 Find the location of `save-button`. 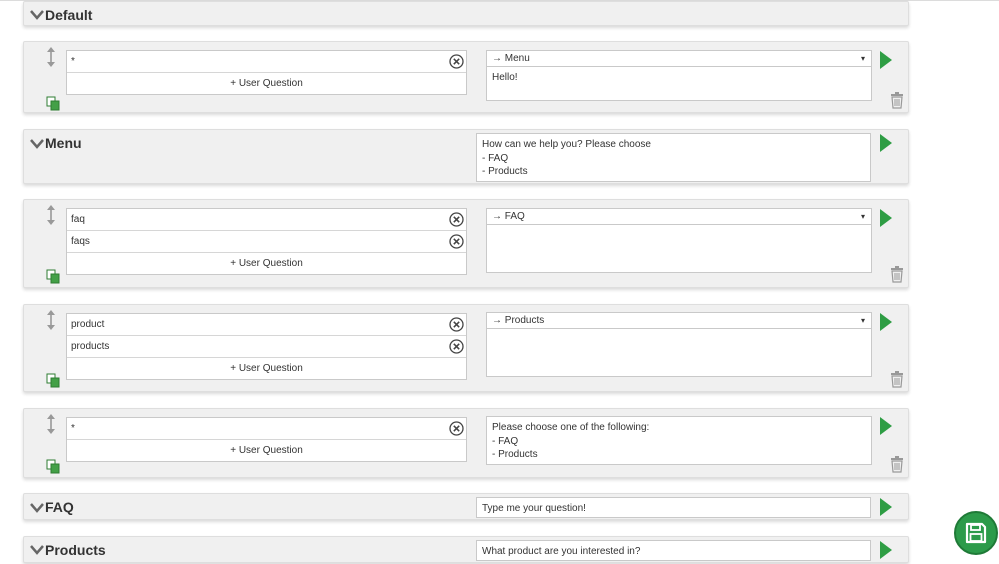

save-button is located at coordinates (976, 533).